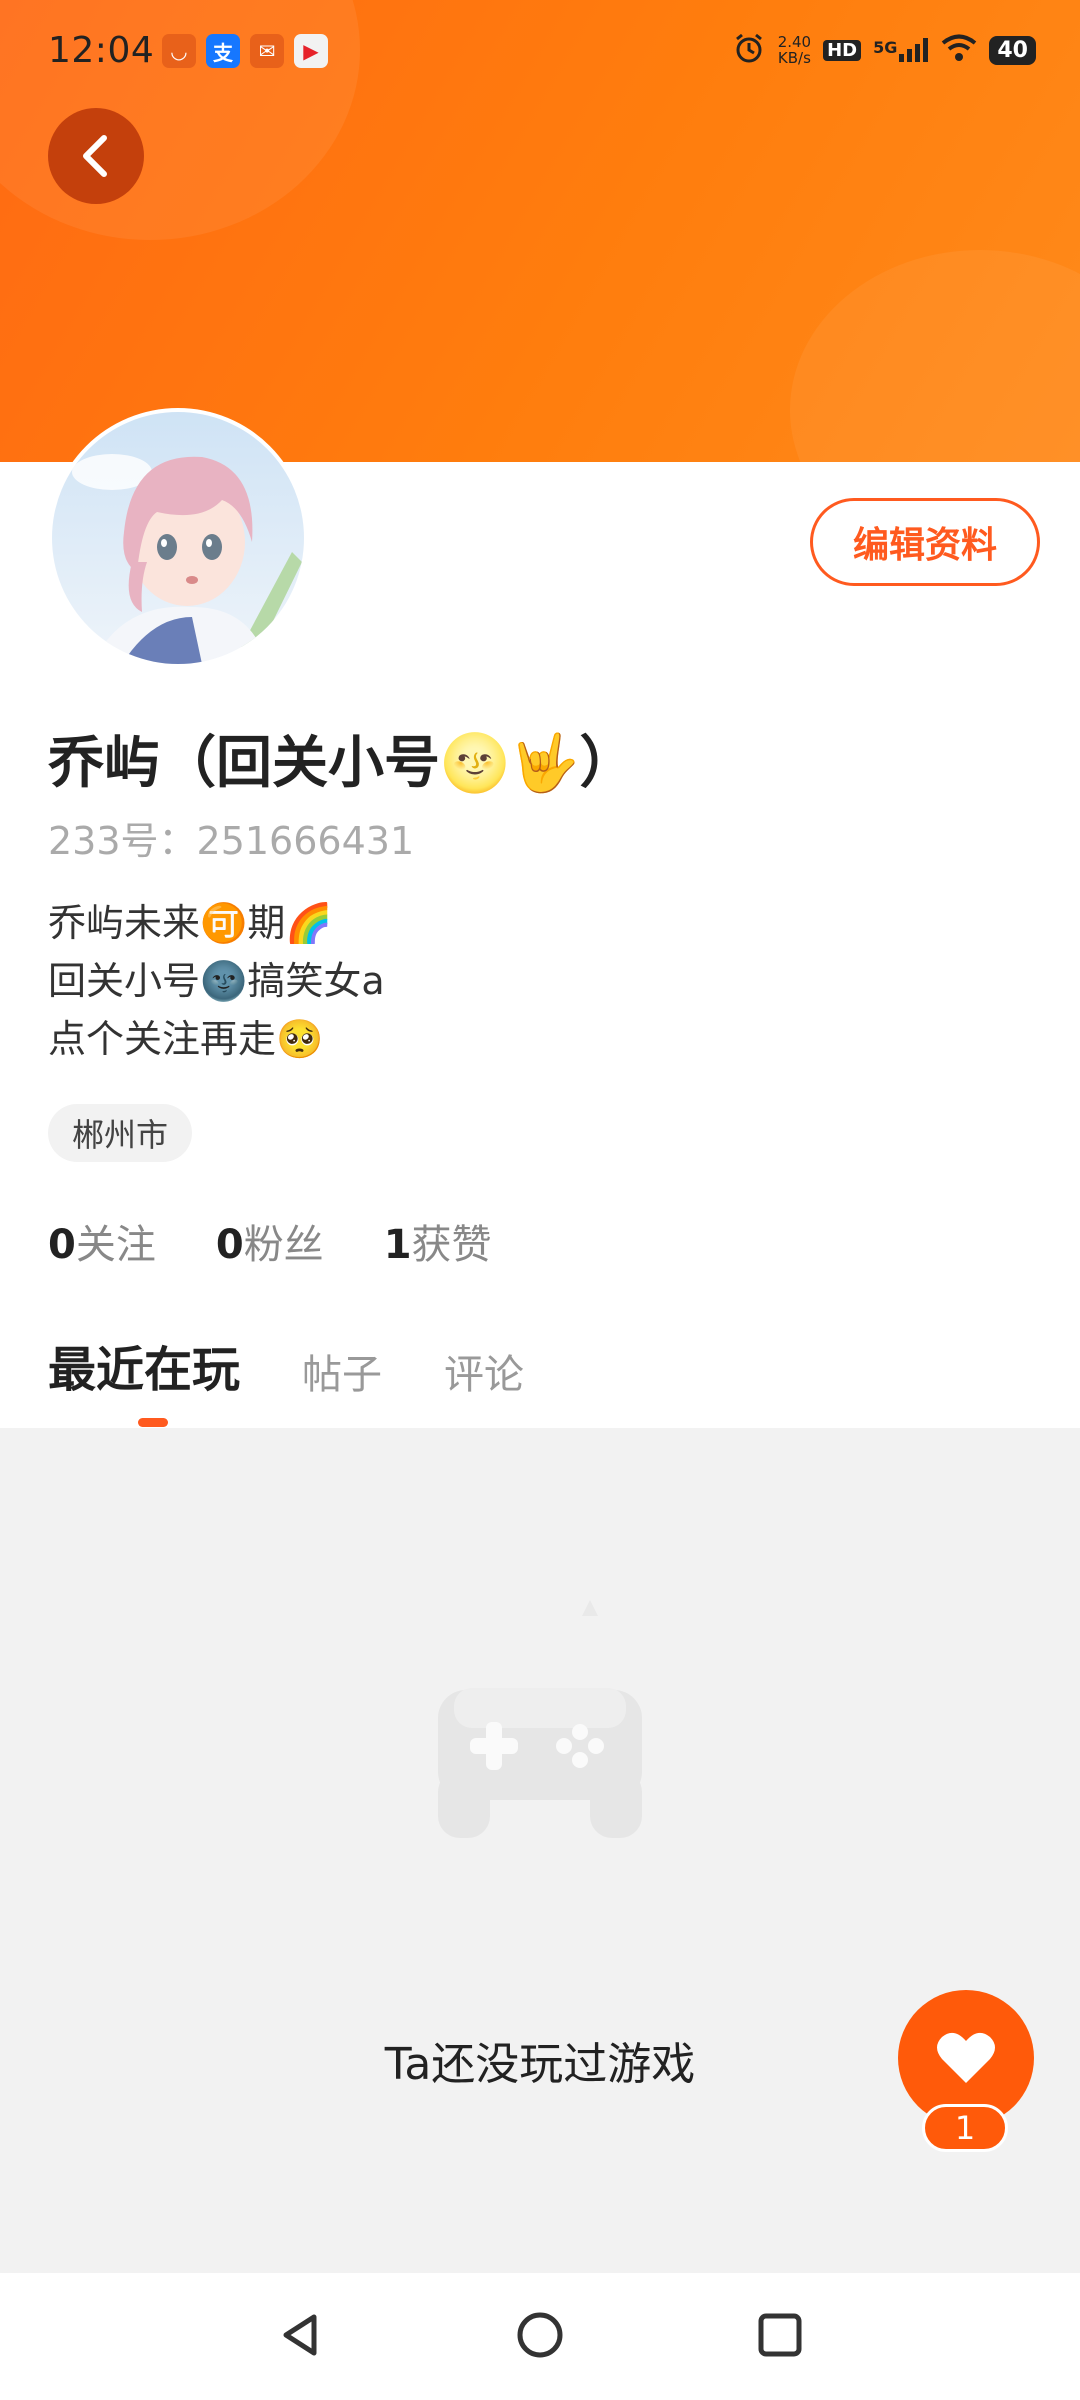 The width and height of the screenshot is (1080, 2400). What do you see at coordinates (842, 50) in the screenshot?
I see `hd-badge: HD` at bounding box center [842, 50].